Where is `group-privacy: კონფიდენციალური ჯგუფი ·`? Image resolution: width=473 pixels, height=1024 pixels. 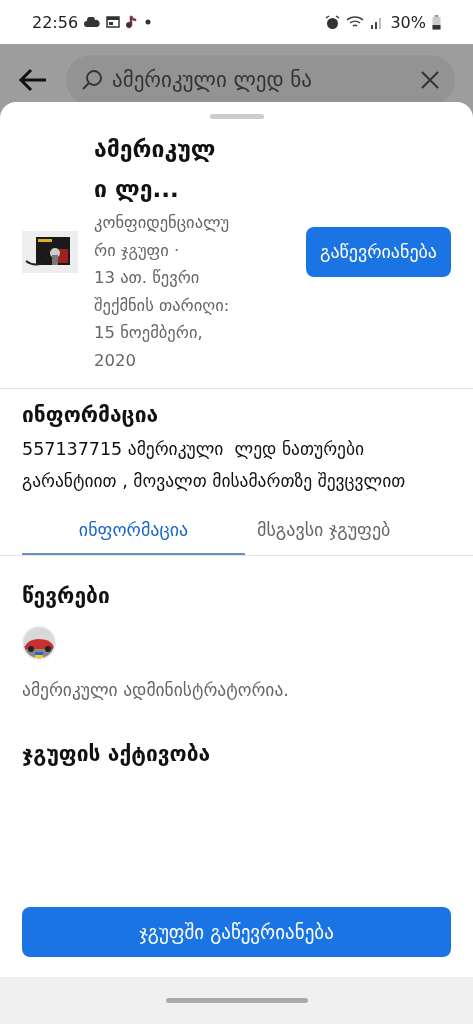 group-privacy: კონფიდენციალური ჯგუფი · is located at coordinates (162, 237).